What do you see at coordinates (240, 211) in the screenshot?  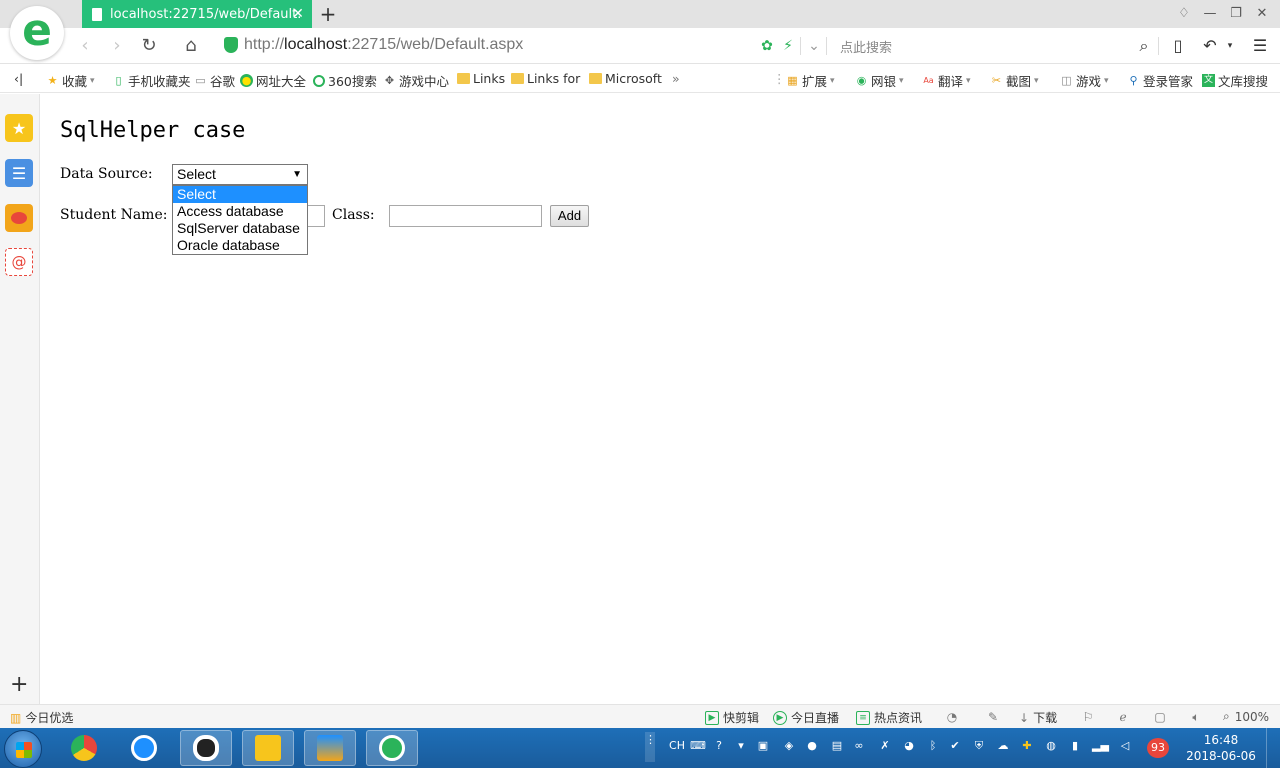 I see `option-access: Access database` at bounding box center [240, 211].